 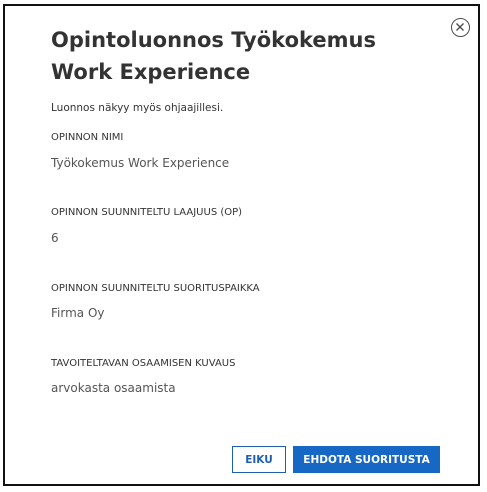 What do you see at coordinates (78, 313) in the screenshot?
I see `field-value-location: Firma Oy` at bounding box center [78, 313].